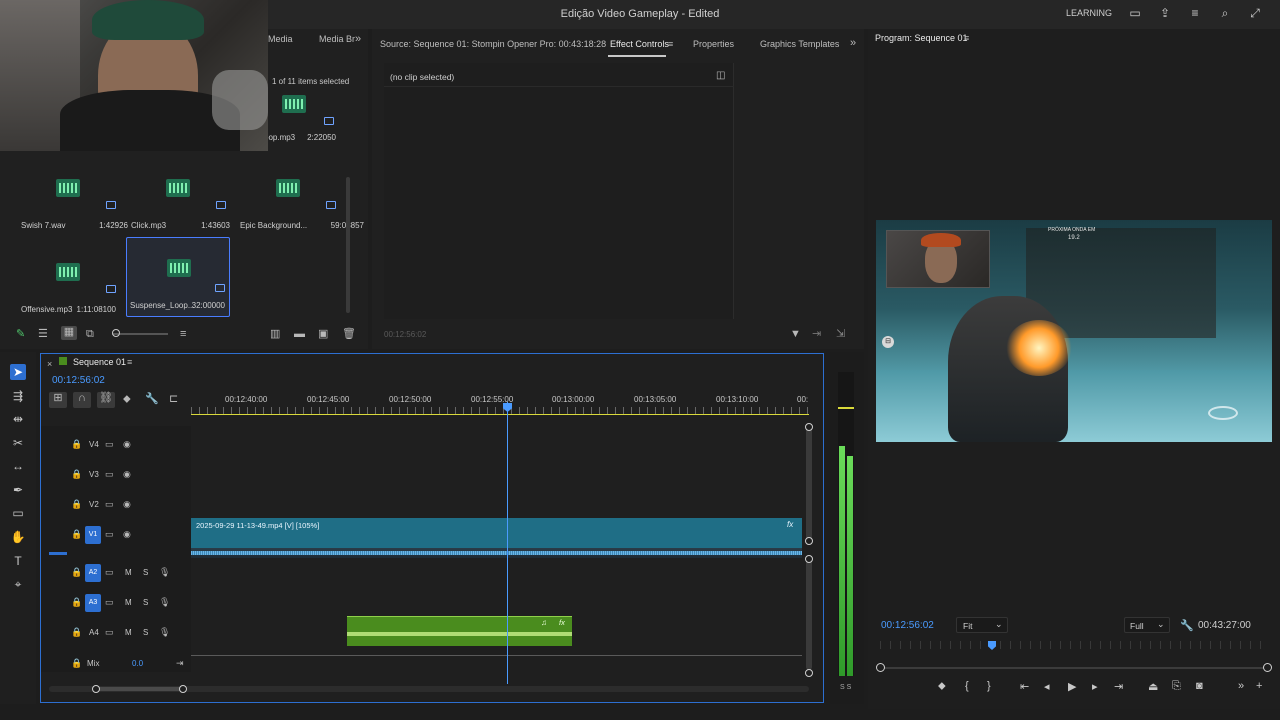 The height and width of the screenshot is (720, 1280). Describe the element at coordinates (66, 295) in the screenshot. I see `project-item: Offensive.mp3 1:11:08100` at that location.